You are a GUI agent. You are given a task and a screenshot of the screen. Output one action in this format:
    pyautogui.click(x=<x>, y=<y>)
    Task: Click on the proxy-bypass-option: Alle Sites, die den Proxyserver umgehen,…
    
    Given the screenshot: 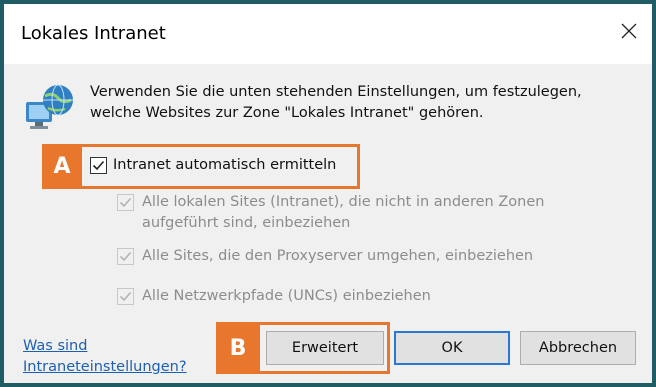 What is the action you would take?
    pyautogui.click(x=325, y=256)
    